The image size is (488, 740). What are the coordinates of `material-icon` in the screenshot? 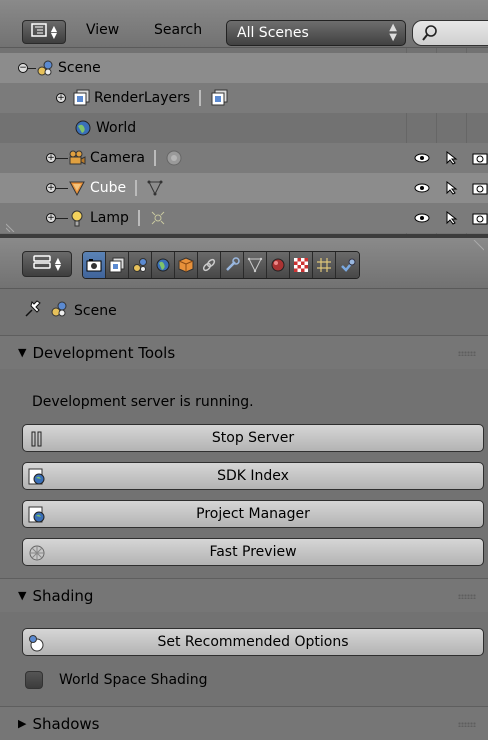 It's located at (278, 265).